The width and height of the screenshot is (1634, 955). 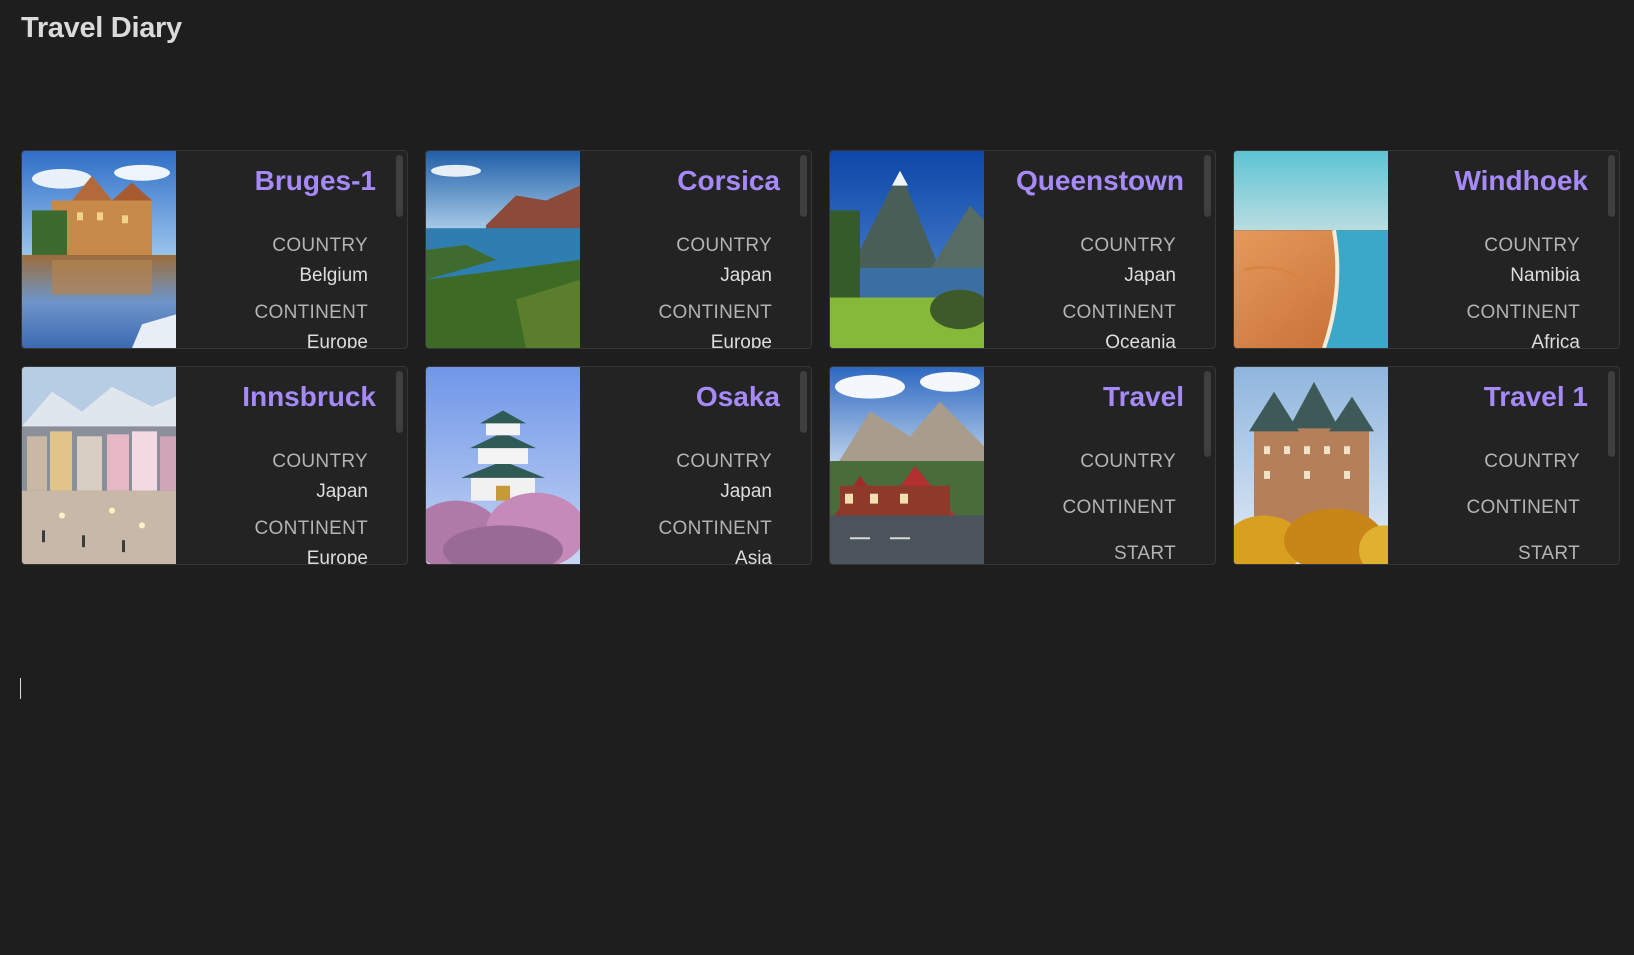 What do you see at coordinates (309, 397) in the screenshot?
I see `card-title: Innsbruck` at bounding box center [309, 397].